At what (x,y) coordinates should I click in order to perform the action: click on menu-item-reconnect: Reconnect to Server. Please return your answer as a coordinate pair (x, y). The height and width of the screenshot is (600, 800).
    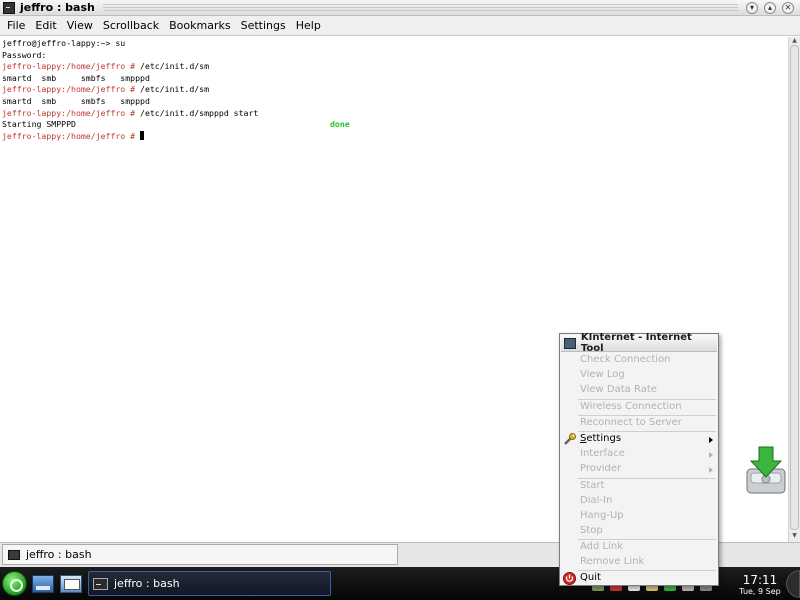
    Looking at the image, I should click on (631, 423).